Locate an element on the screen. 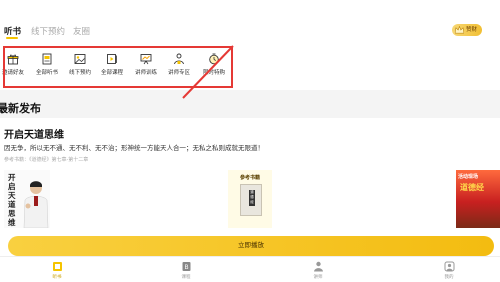  nav-courses: B 课程 is located at coordinates (186, 270).